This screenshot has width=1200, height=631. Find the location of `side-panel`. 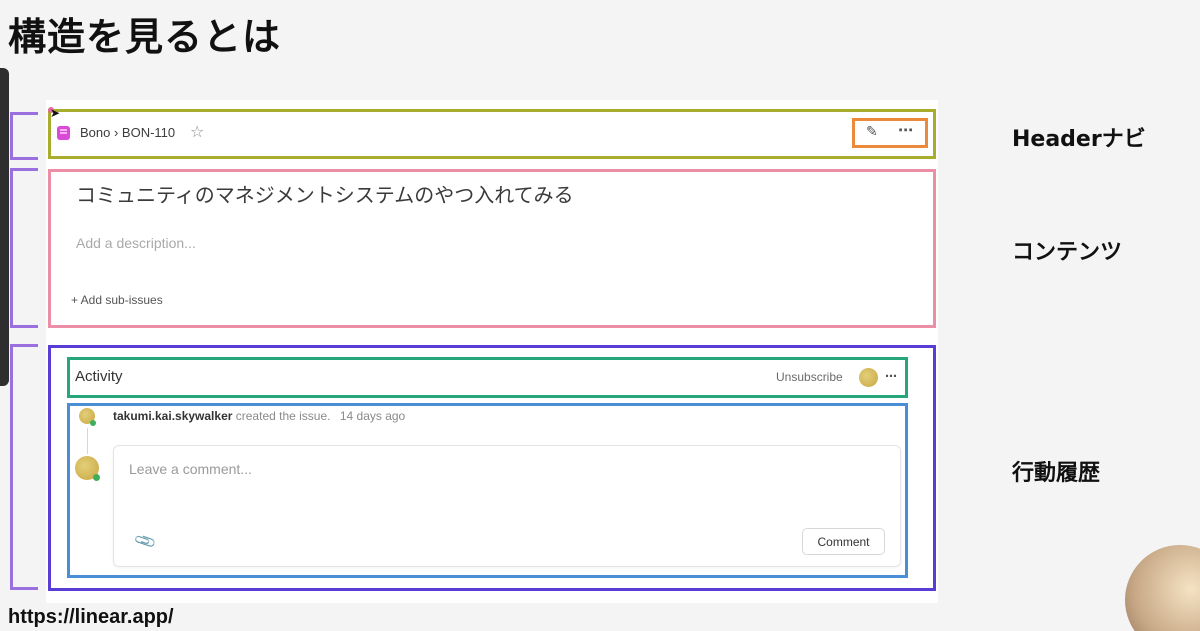

side-panel is located at coordinates (4, 227).